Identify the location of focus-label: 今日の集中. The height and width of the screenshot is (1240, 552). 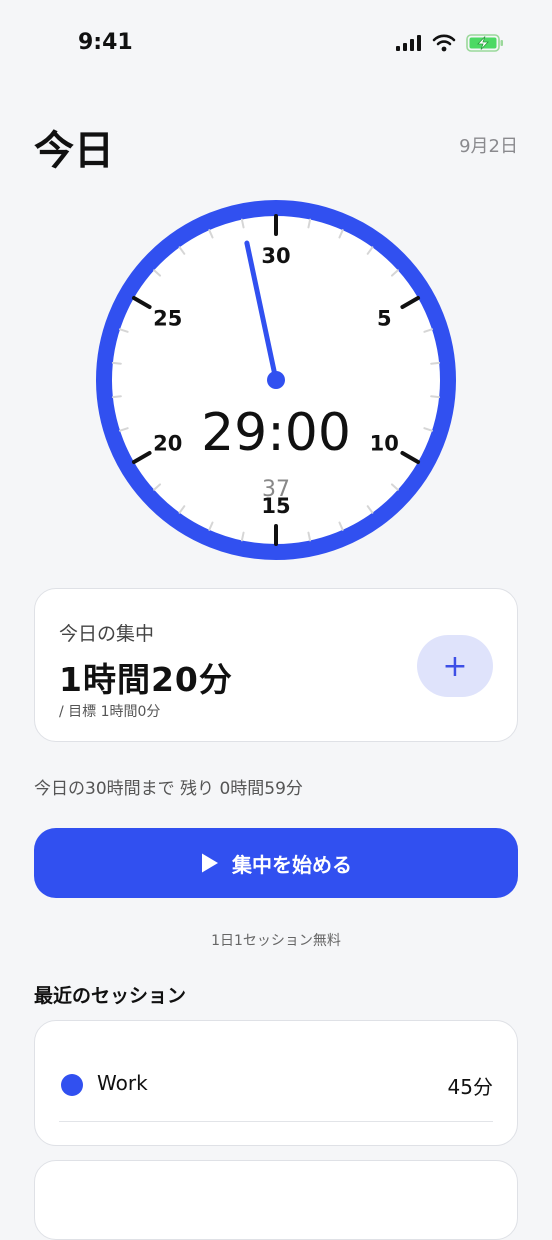
(107, 634).